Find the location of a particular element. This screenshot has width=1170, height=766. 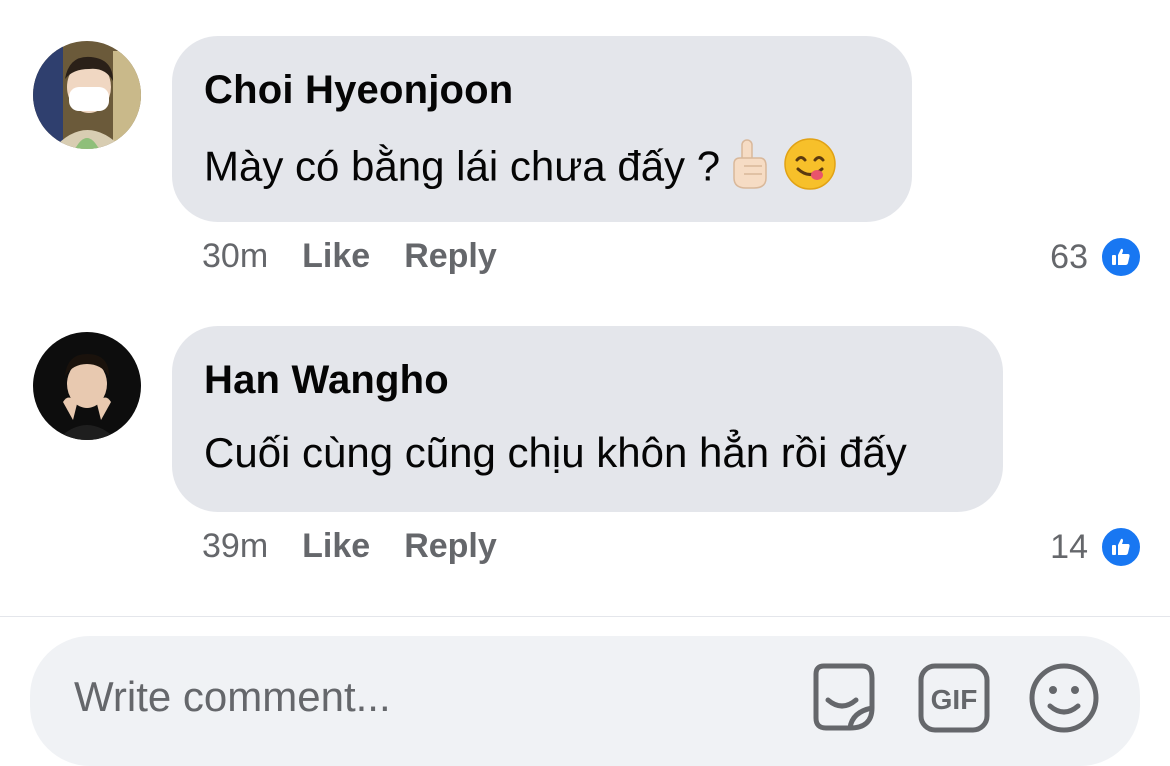

comment-author: Choi Hyeonjoon is located at coordinates (542, 90).